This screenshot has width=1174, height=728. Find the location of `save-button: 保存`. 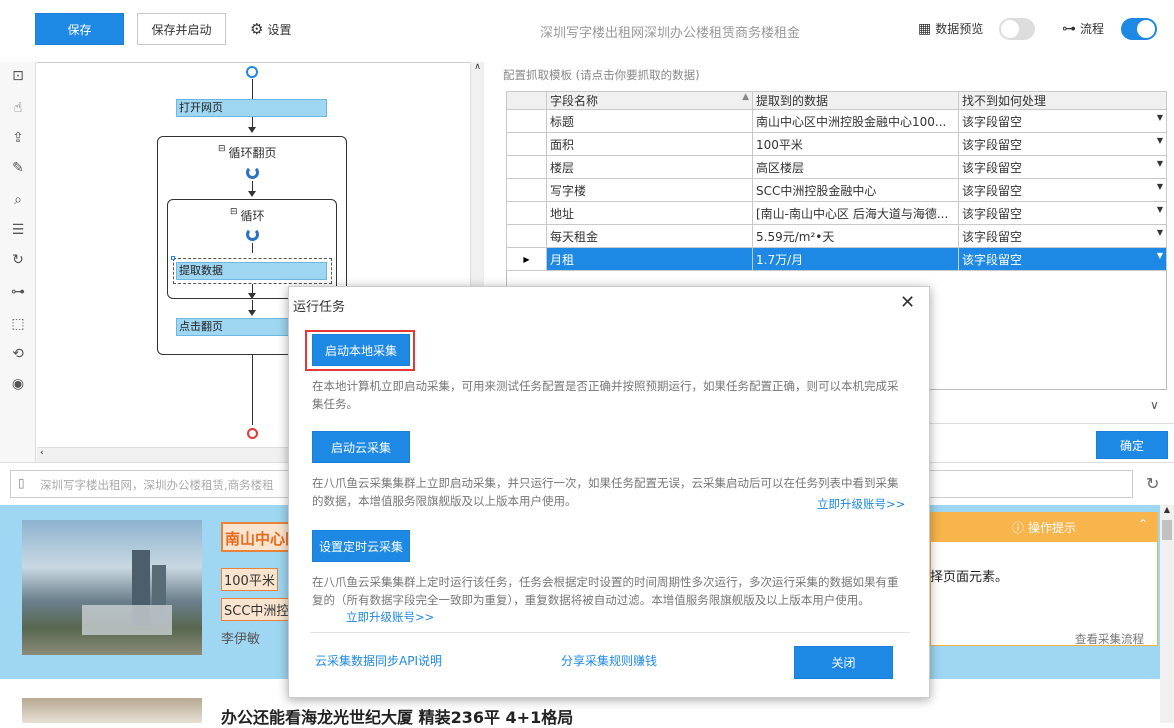

save-button: 保存 is located at coordinates (79, 29).